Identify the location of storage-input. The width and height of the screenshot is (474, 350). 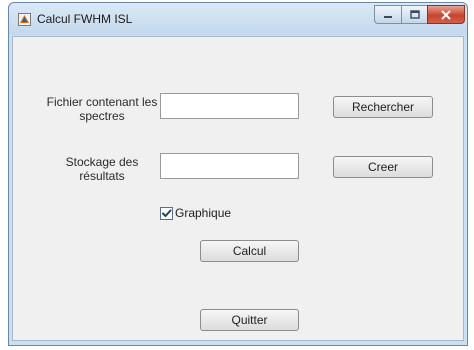
(229, 166).